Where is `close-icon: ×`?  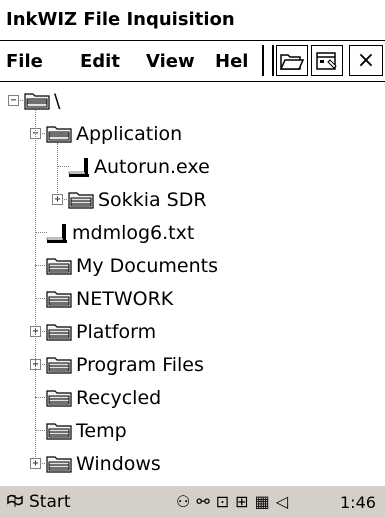 close-icon: × is located at coordinates (366, 60).